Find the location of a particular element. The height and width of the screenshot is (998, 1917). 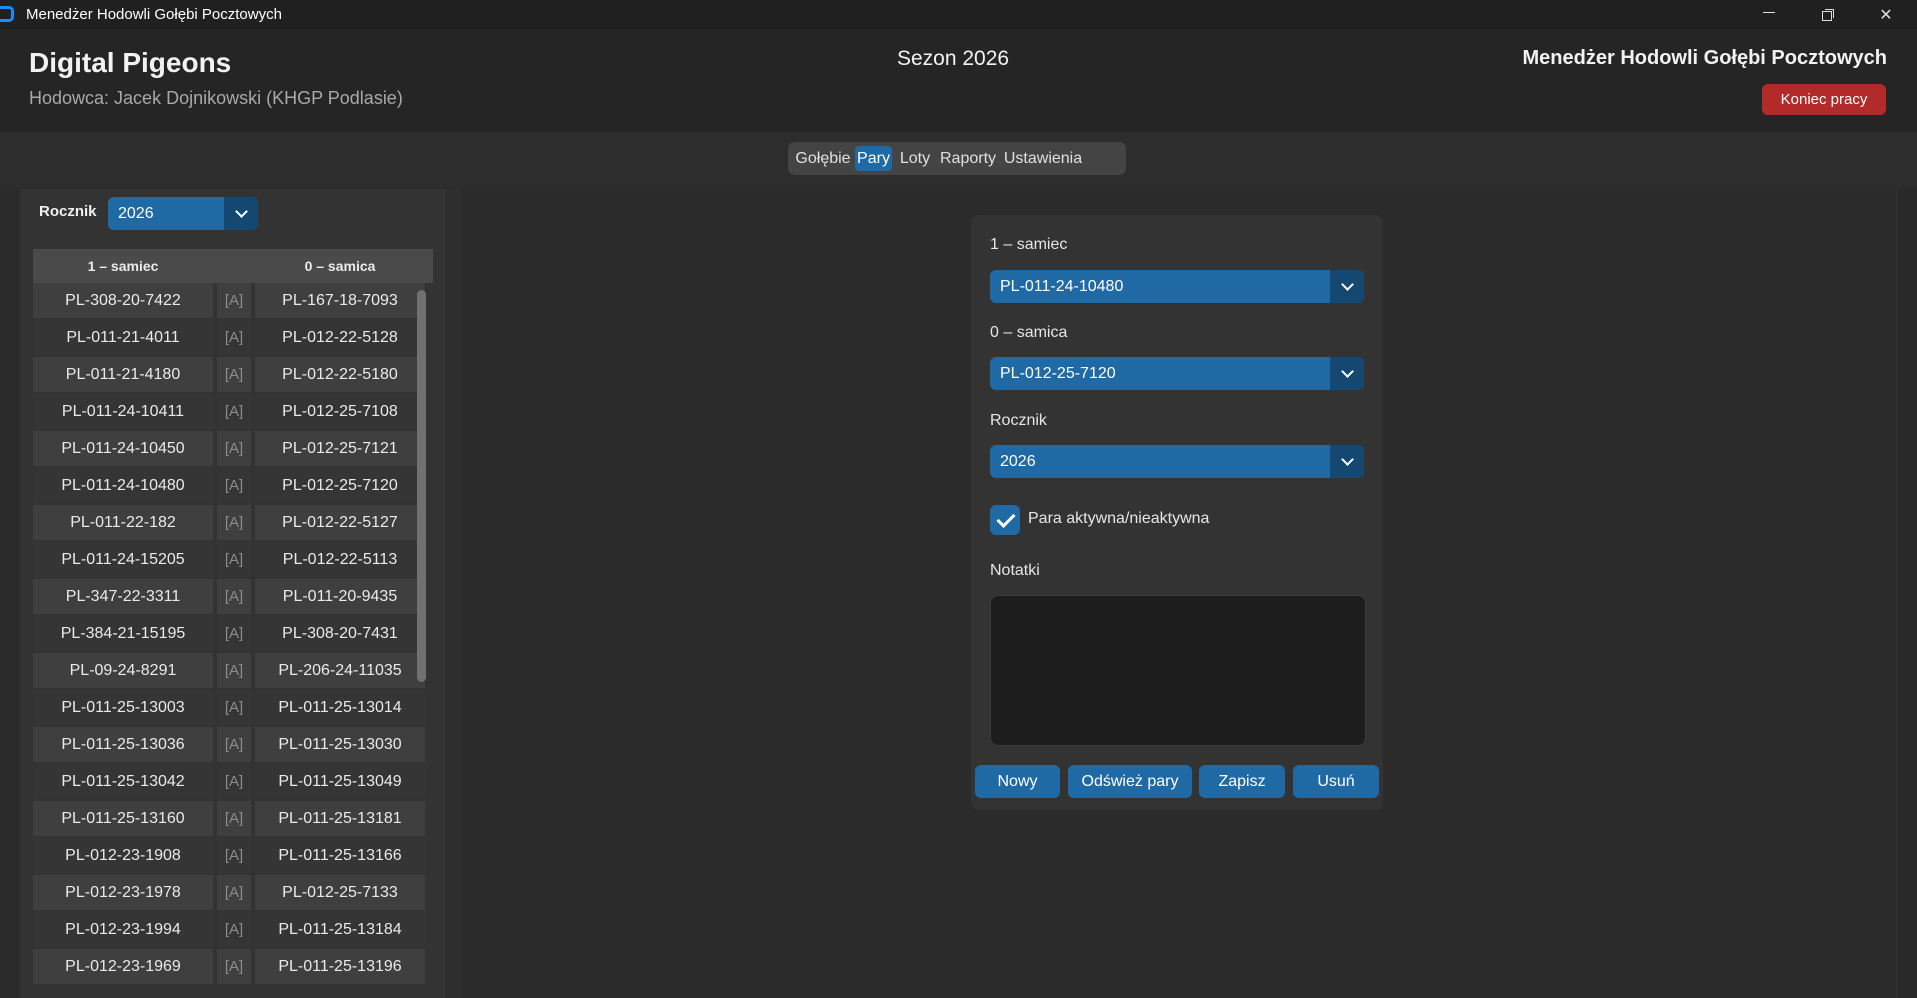

male-dropdown-value: PL-011-24-10480 is located at coordinates (1062, 286).